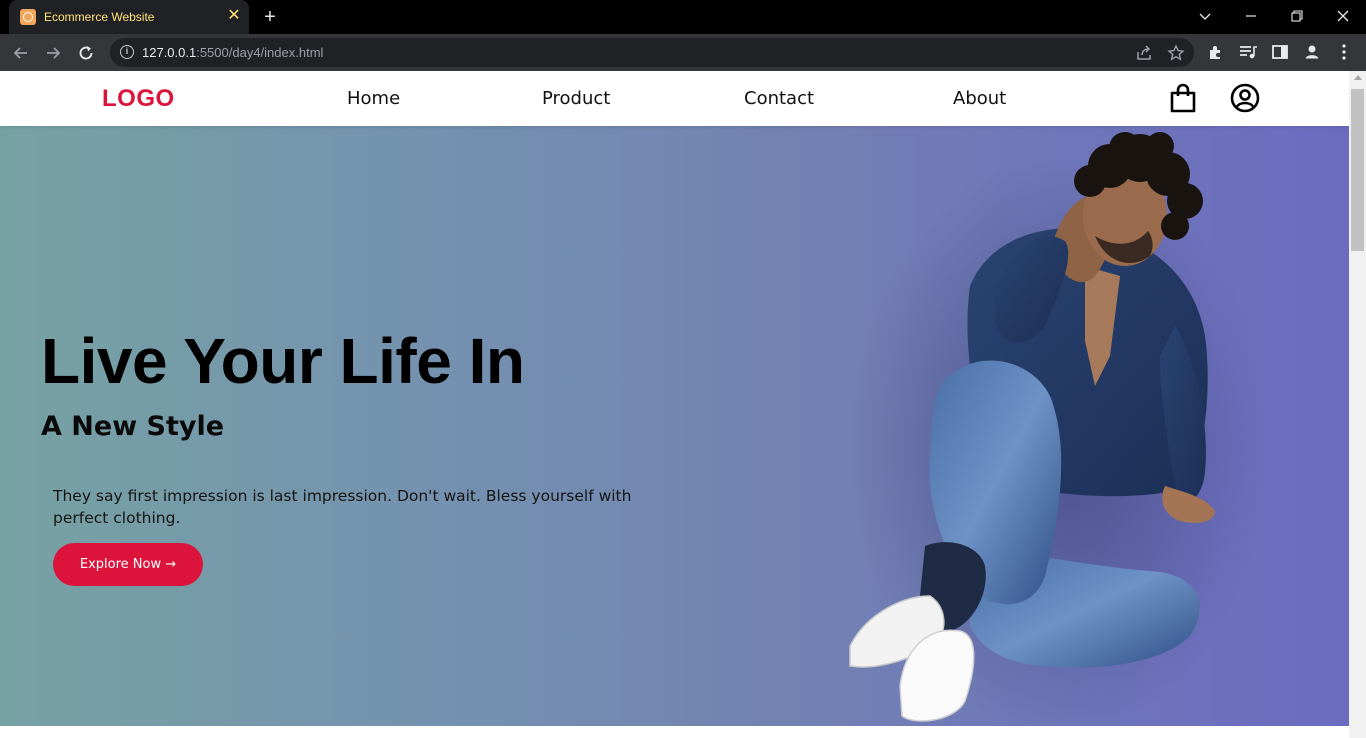 The image size is (1366, 738). I want to click on close-window-button, so click(1343, 16).